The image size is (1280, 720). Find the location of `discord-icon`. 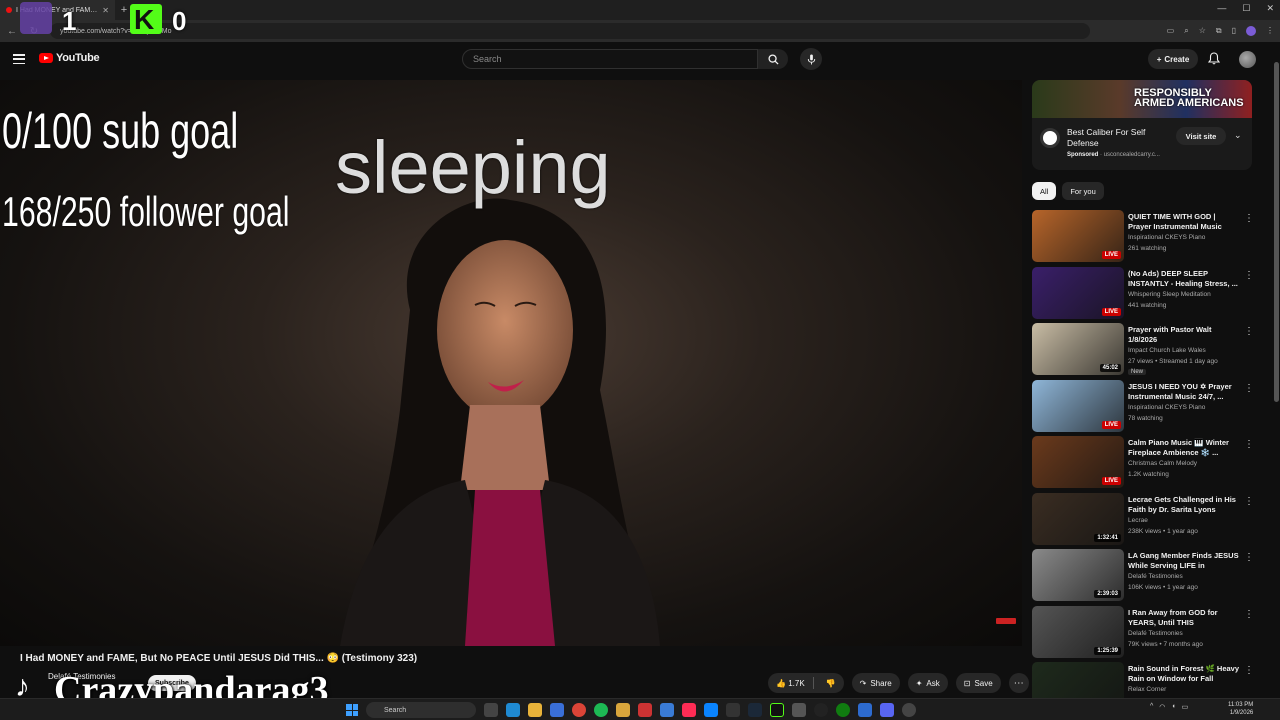

discord-icon is located at coordinates (887, 710).